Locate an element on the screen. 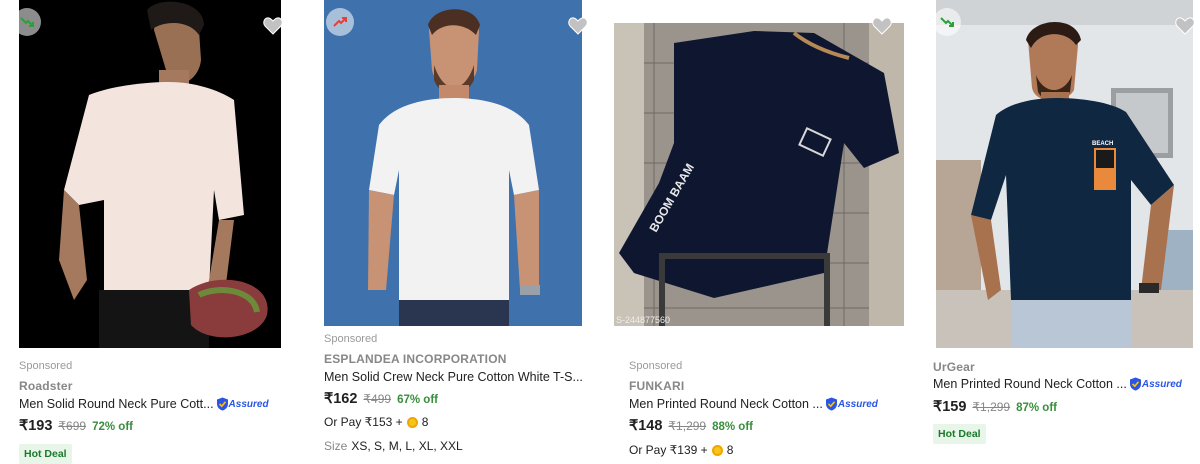 This screenshot has width=1200, height=464. discount: 67% off is located at coordinates (417, 400).